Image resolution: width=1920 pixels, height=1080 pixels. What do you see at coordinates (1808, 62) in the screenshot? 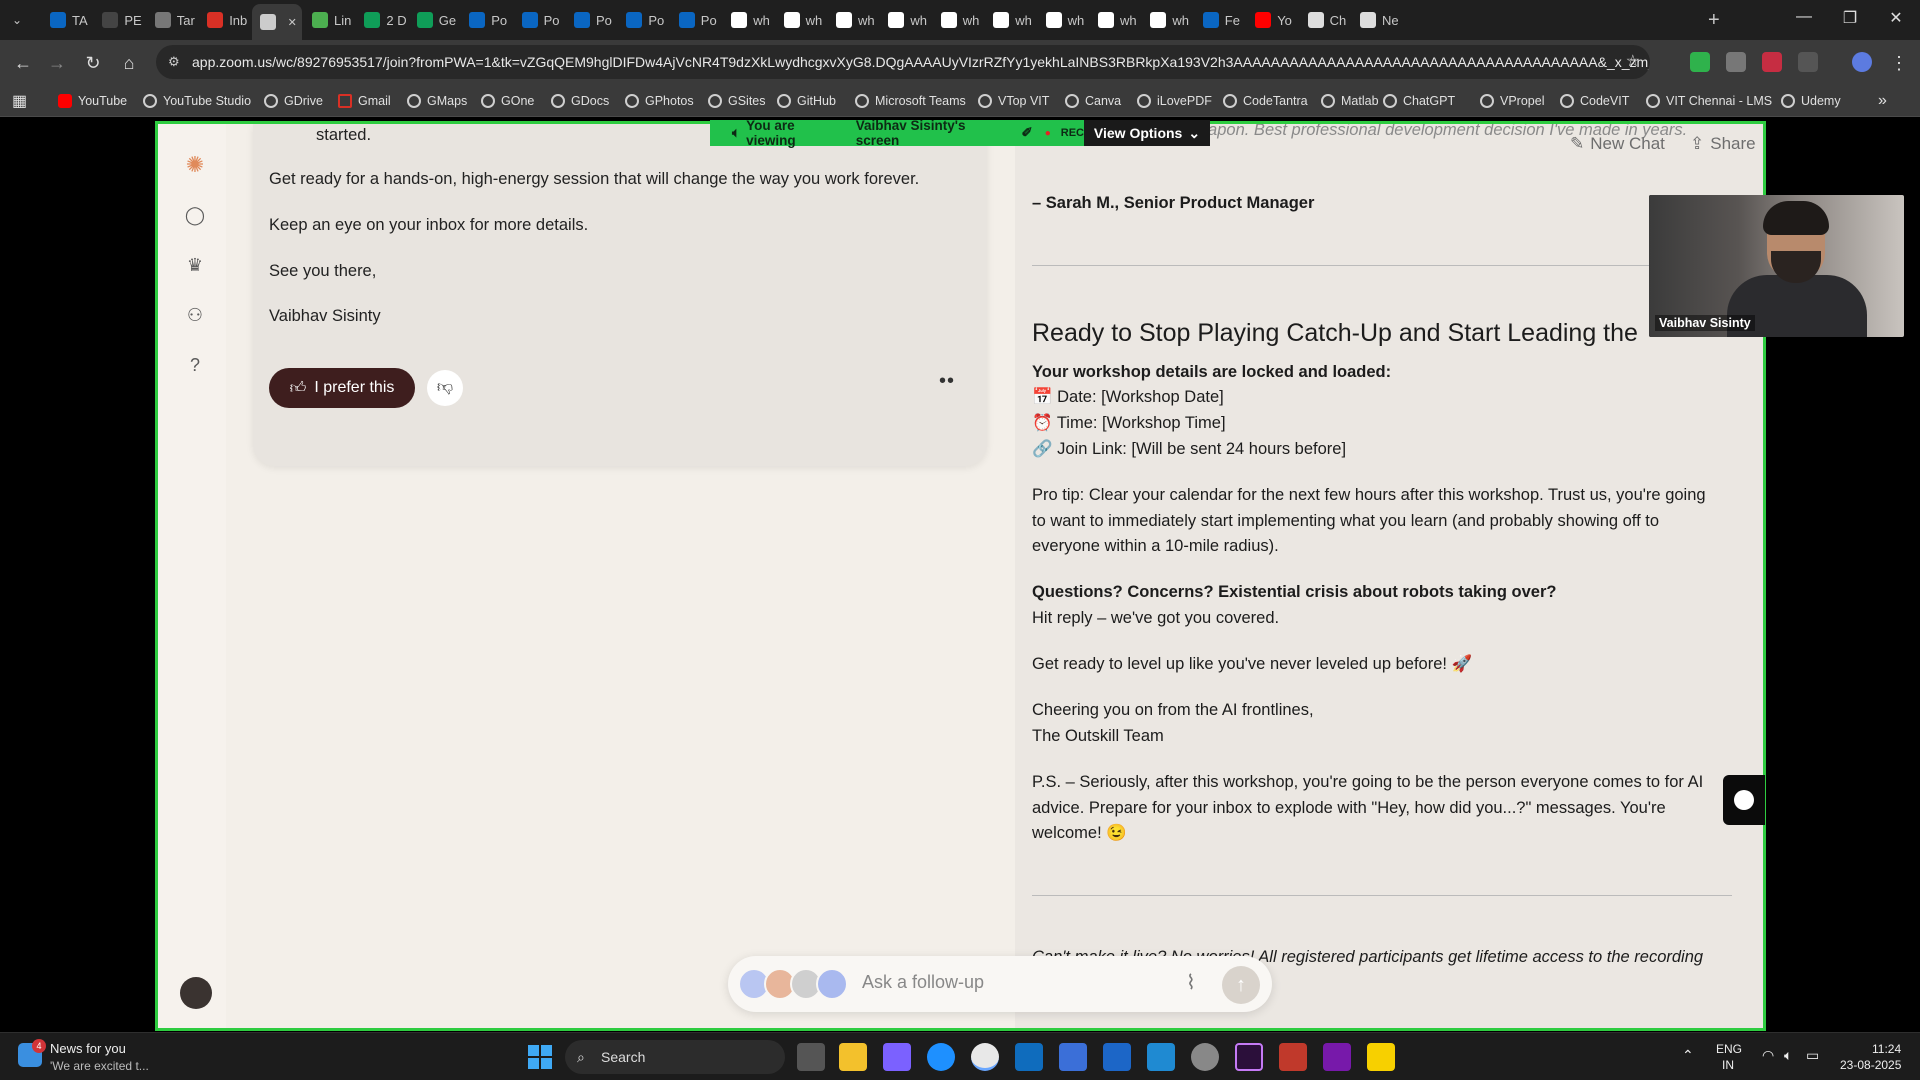
I see `extensions-puzzle-icon` at bounding box center [1808, 62].